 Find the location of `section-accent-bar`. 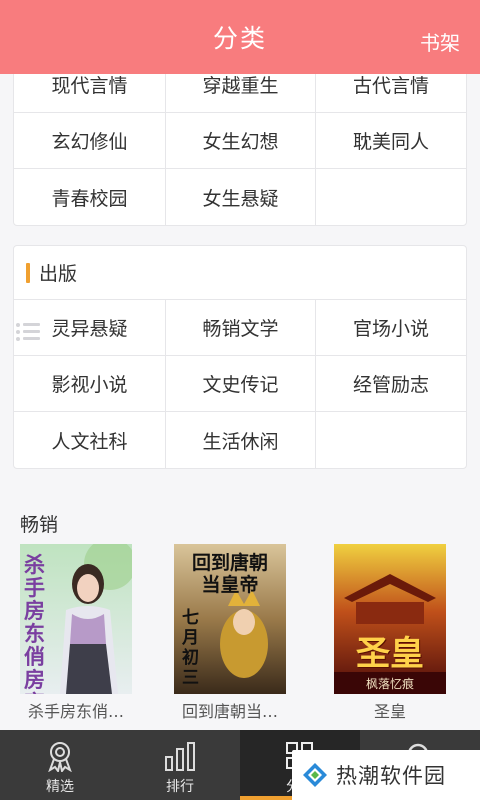

section-accent-bar is located at coordinates (28, 272).